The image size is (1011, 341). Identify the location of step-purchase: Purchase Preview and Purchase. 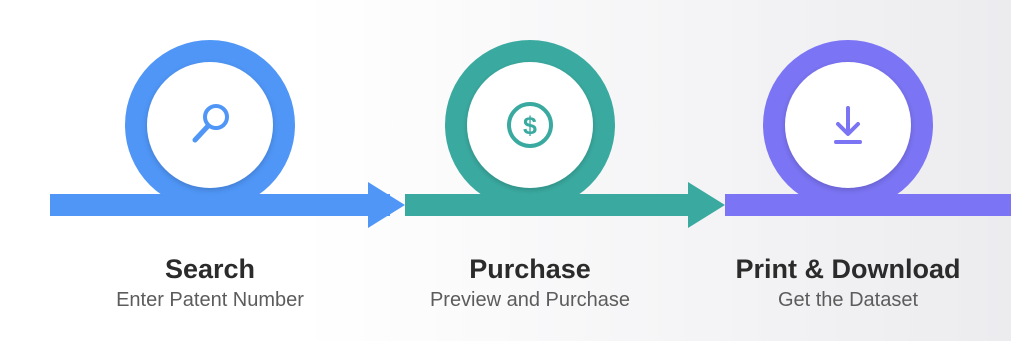
(530, 283).